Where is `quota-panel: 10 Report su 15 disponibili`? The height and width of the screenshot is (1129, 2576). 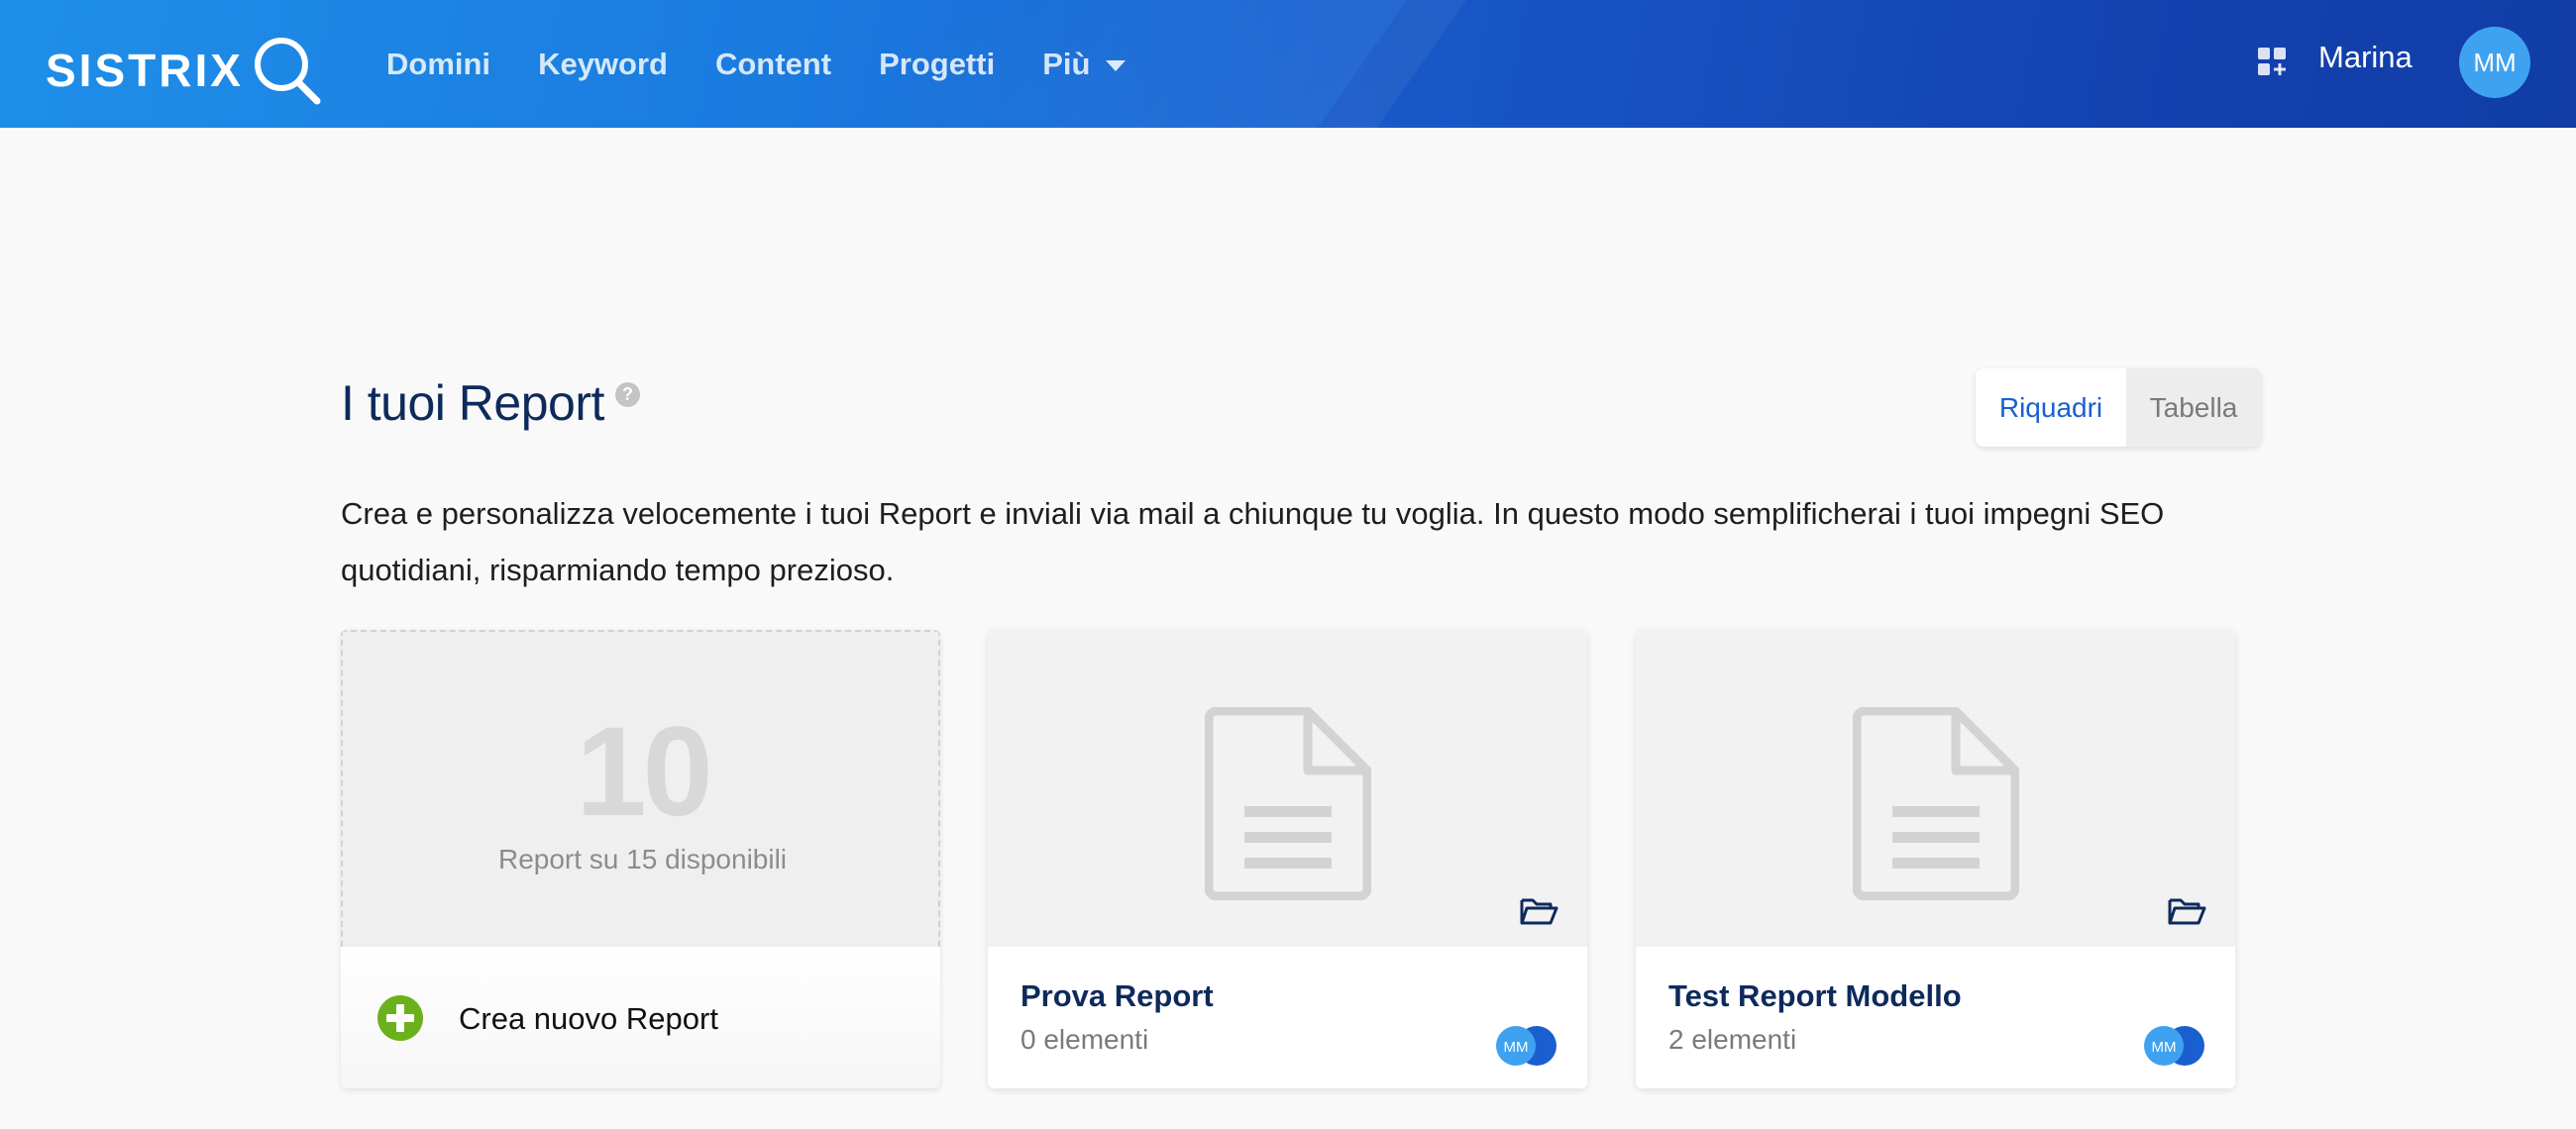 quota-panel: 10 Report su 15 disponibili is located at coordinates (640, 788).